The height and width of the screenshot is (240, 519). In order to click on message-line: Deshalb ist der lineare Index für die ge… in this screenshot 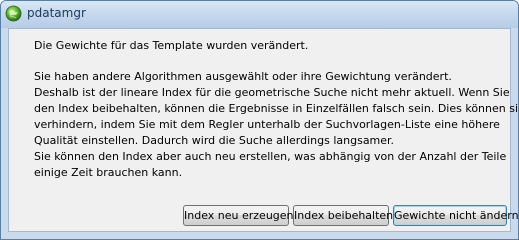, I will do `click(272, 92)`.